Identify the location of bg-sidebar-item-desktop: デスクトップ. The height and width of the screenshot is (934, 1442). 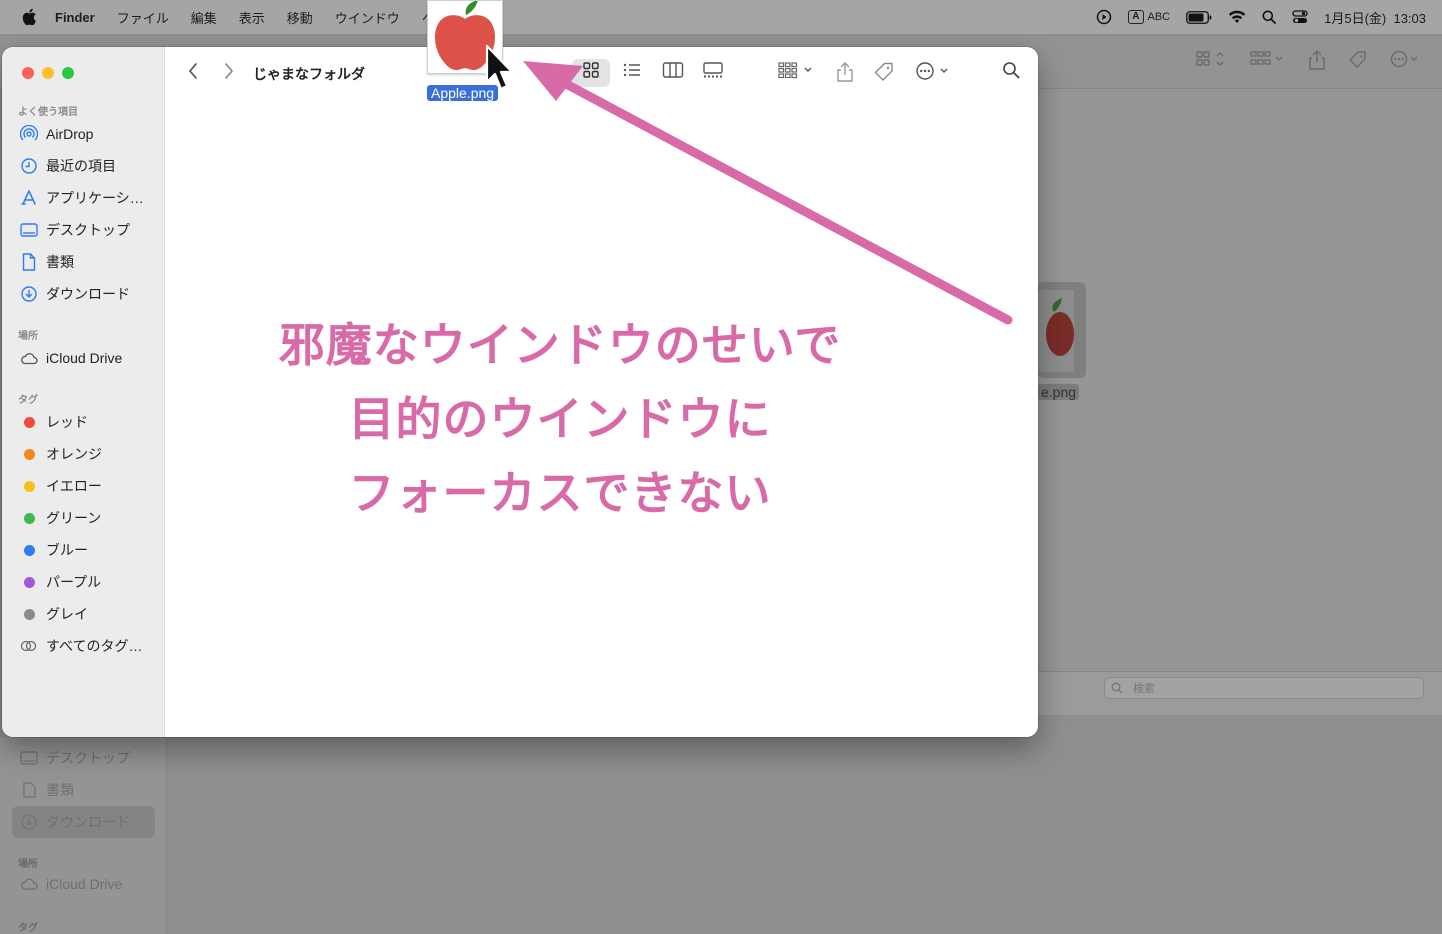
(75, 758).